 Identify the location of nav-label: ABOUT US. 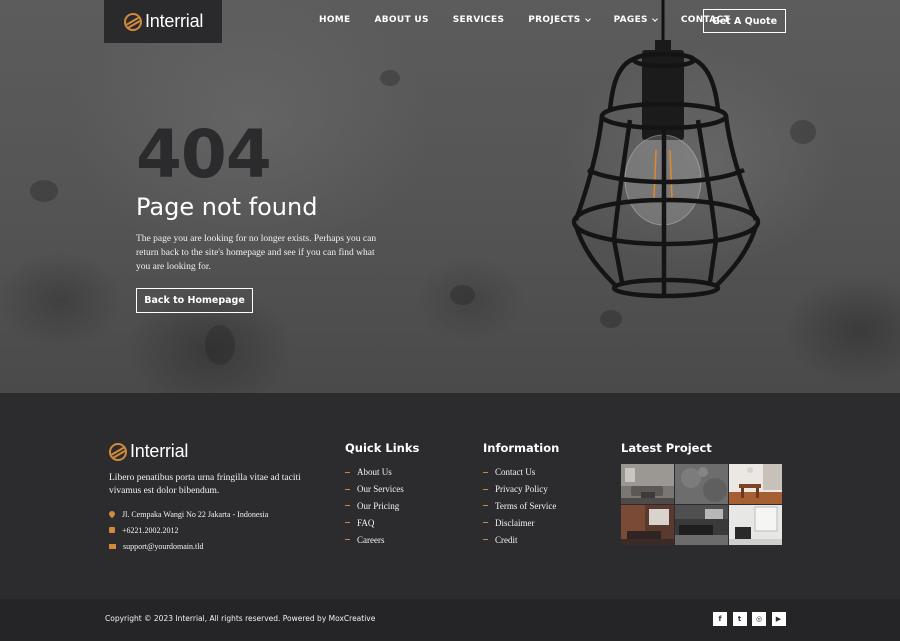
(401, 20).